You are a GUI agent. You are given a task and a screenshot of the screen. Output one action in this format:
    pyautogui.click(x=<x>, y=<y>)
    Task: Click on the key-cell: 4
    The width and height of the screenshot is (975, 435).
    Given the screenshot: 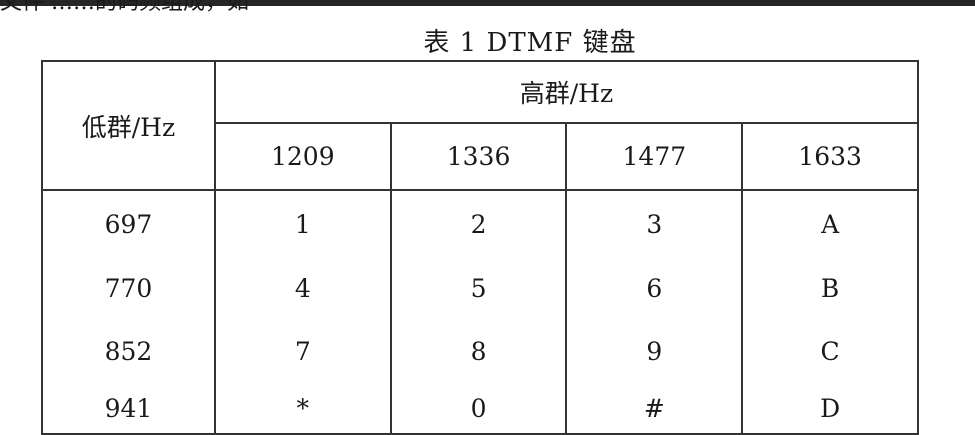 What is the action you would take?
    pyautogui.click(x=302, y=288)
    